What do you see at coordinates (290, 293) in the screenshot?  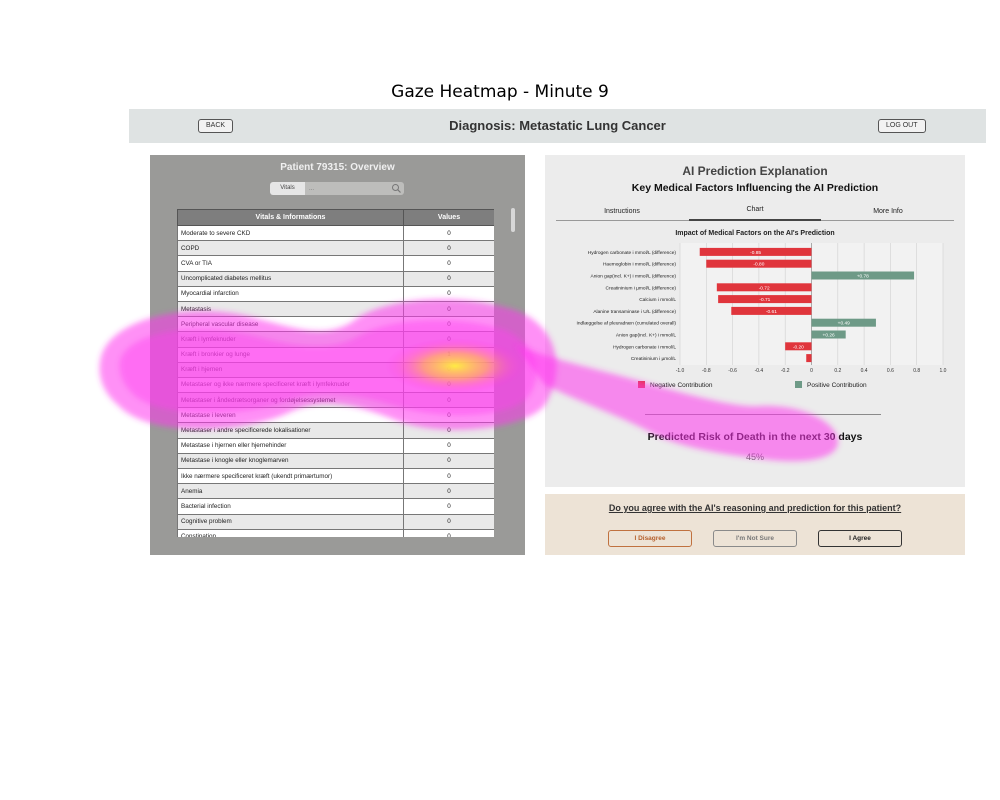 I see `vital-name-cell: Myocardial infarction` at bounding box center [290, 293].